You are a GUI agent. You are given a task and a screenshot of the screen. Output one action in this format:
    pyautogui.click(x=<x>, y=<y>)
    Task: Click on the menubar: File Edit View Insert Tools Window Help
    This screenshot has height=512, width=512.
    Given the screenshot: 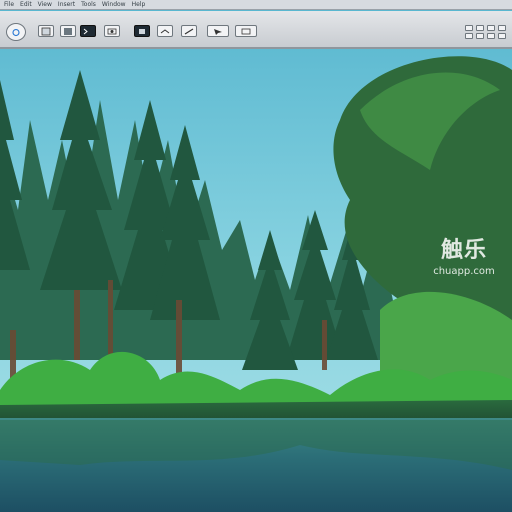 What is the action you would take?
    pyautogui.click(x=256, y=5)
    